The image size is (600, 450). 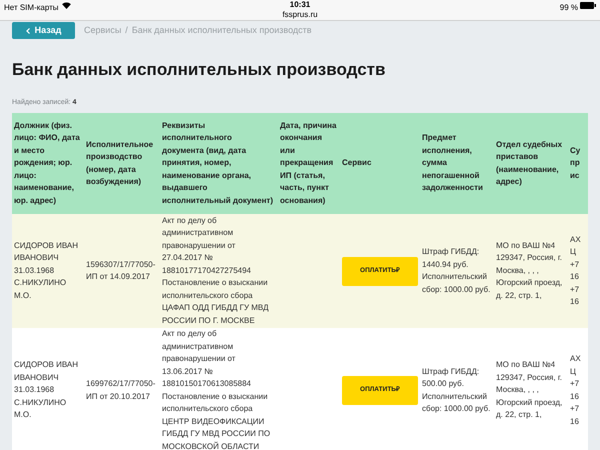 What do you see at coordinates (569, 8) in the screenshot?
I see `battery-label: 99 %` at bounding box center [569, 8].